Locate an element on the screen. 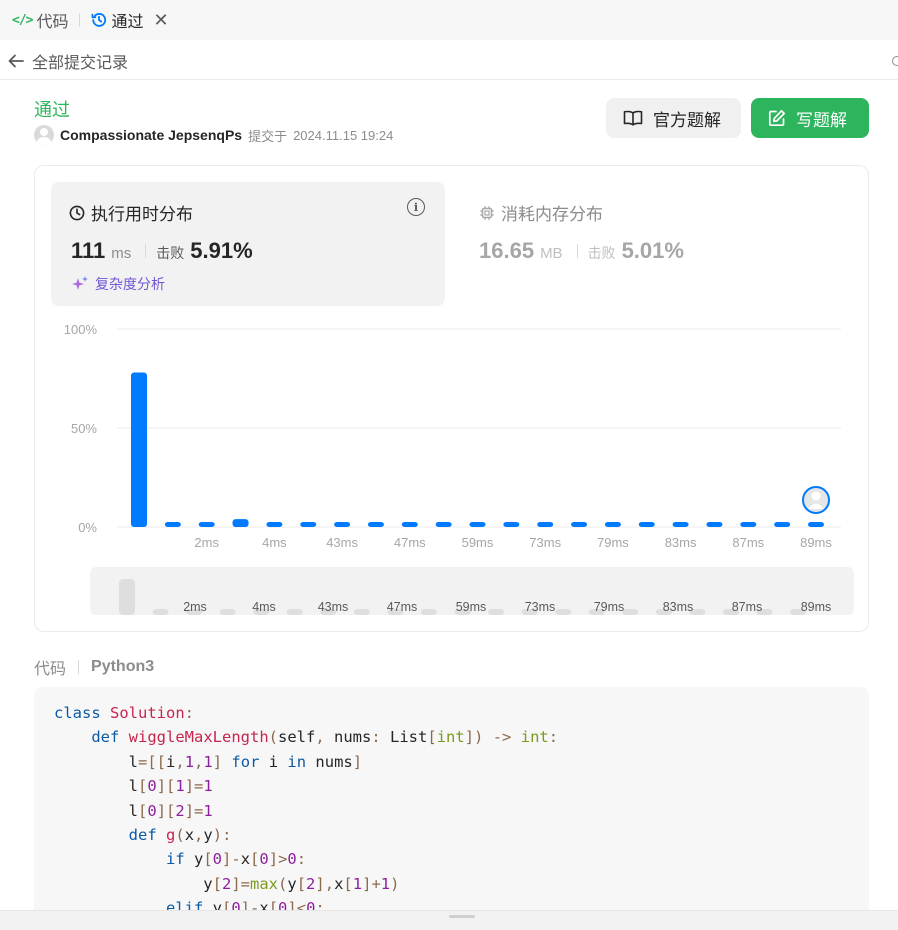 The height and width of the screenshot is (930, 898). overview-tick-label: 59ms is located at coordinates (471, 607).